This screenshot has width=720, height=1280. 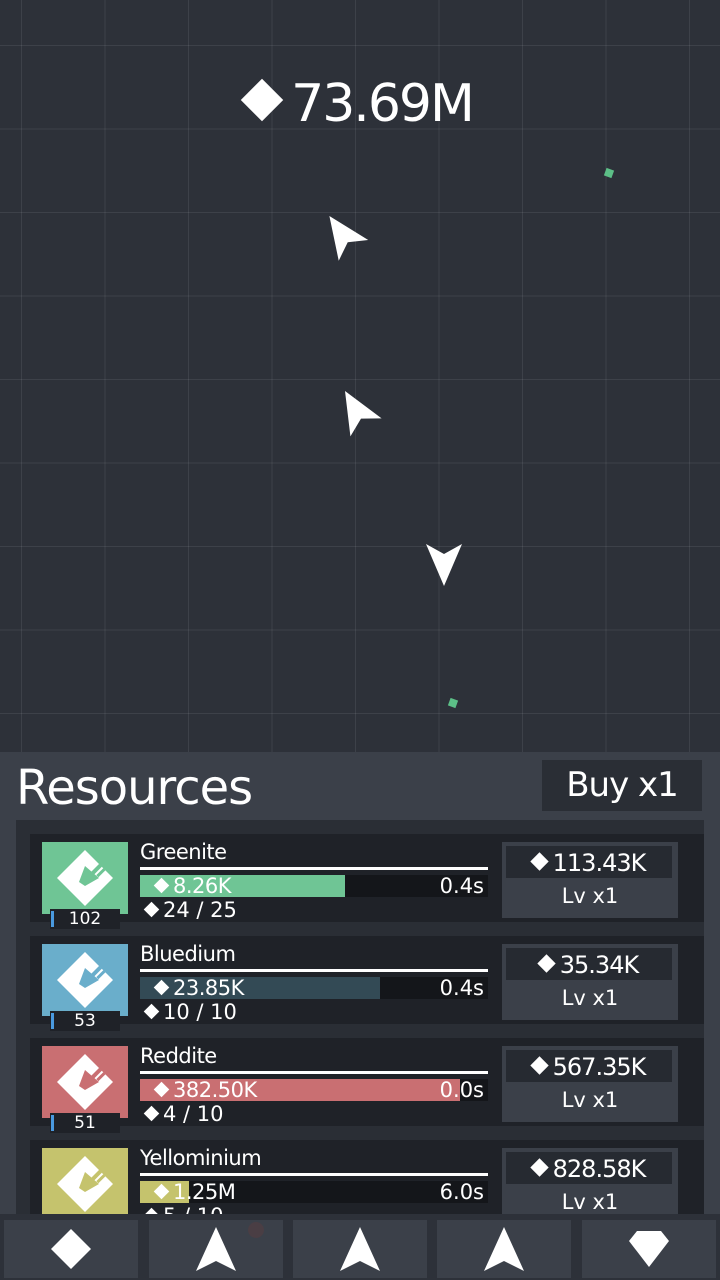 What do you see at coordinates (590, 1084) in the screenshot?
I see `upgrade-button: 567.35K Lv x1` at bounding box center [590, 1084].